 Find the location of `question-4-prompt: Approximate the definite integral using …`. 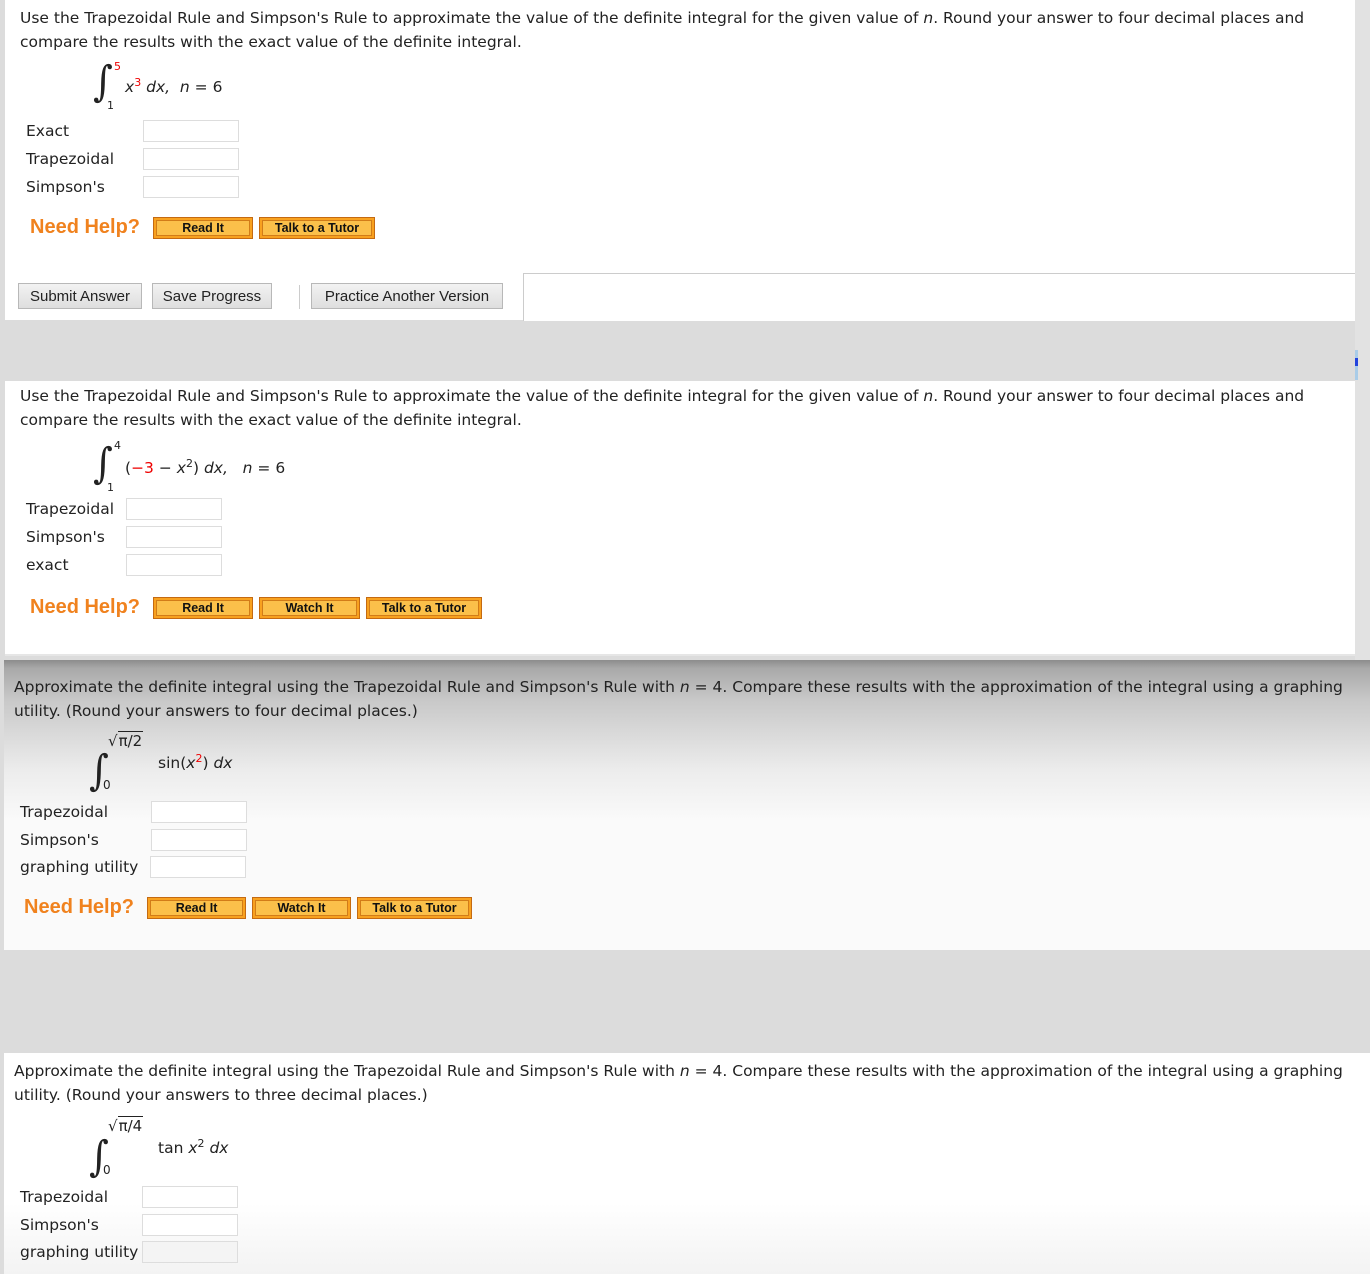

question-4-prompt: Approximate the definite integral using … is located at coordinates (678, 1083).